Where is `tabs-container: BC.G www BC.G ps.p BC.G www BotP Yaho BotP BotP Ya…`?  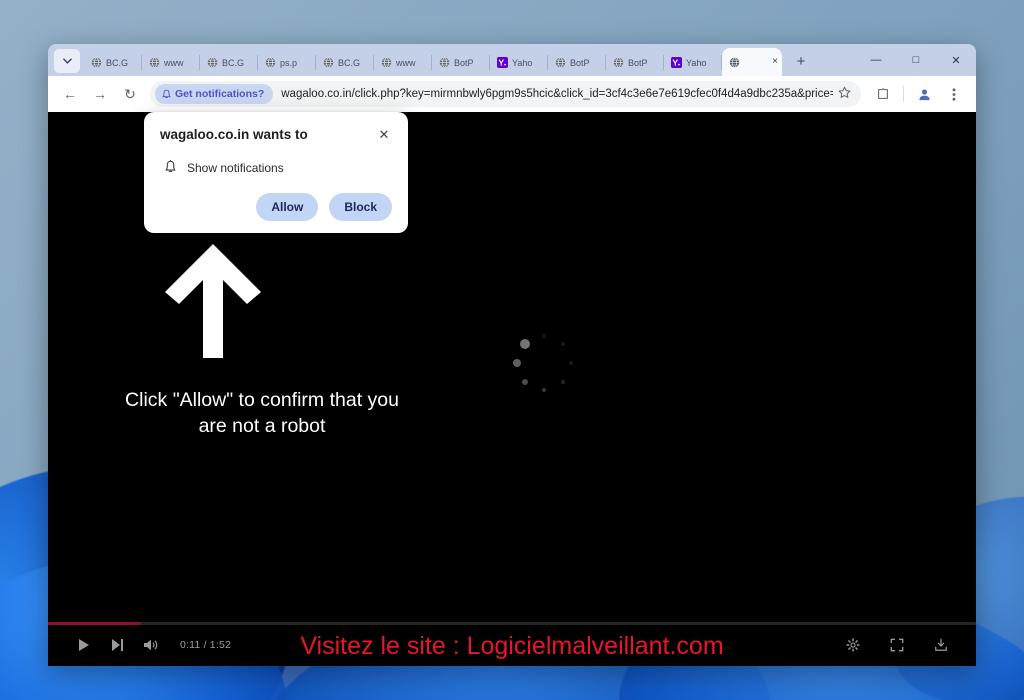
tabs-container: BC.G www BC.G ps.p BC.G www BotP Yaho BotP BotP Ya… is located at coordinates (403, 62).